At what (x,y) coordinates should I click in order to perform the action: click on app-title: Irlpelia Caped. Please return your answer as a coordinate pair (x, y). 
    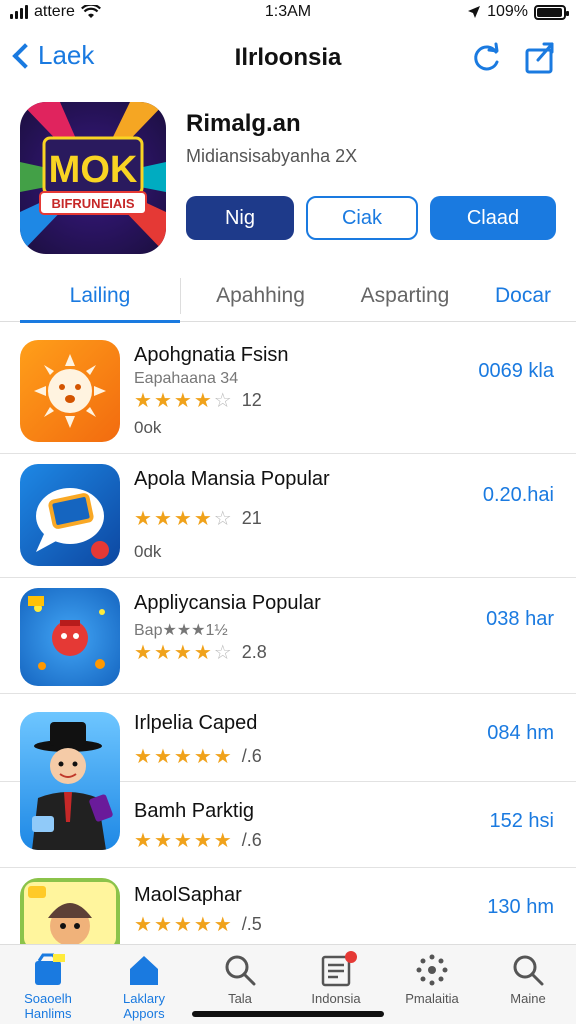
    Looking at the image, I should click on (196, 723).